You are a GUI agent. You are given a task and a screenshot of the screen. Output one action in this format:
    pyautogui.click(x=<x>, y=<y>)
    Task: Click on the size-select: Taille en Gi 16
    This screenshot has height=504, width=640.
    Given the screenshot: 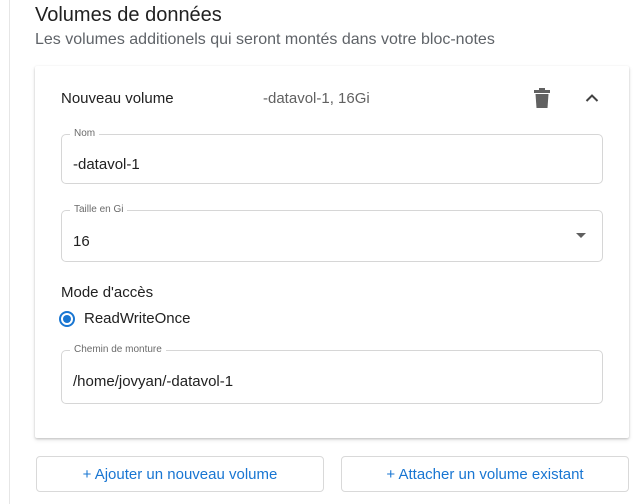 What is the action you would take?
    pyautogui.click(x=332, y=233)
    